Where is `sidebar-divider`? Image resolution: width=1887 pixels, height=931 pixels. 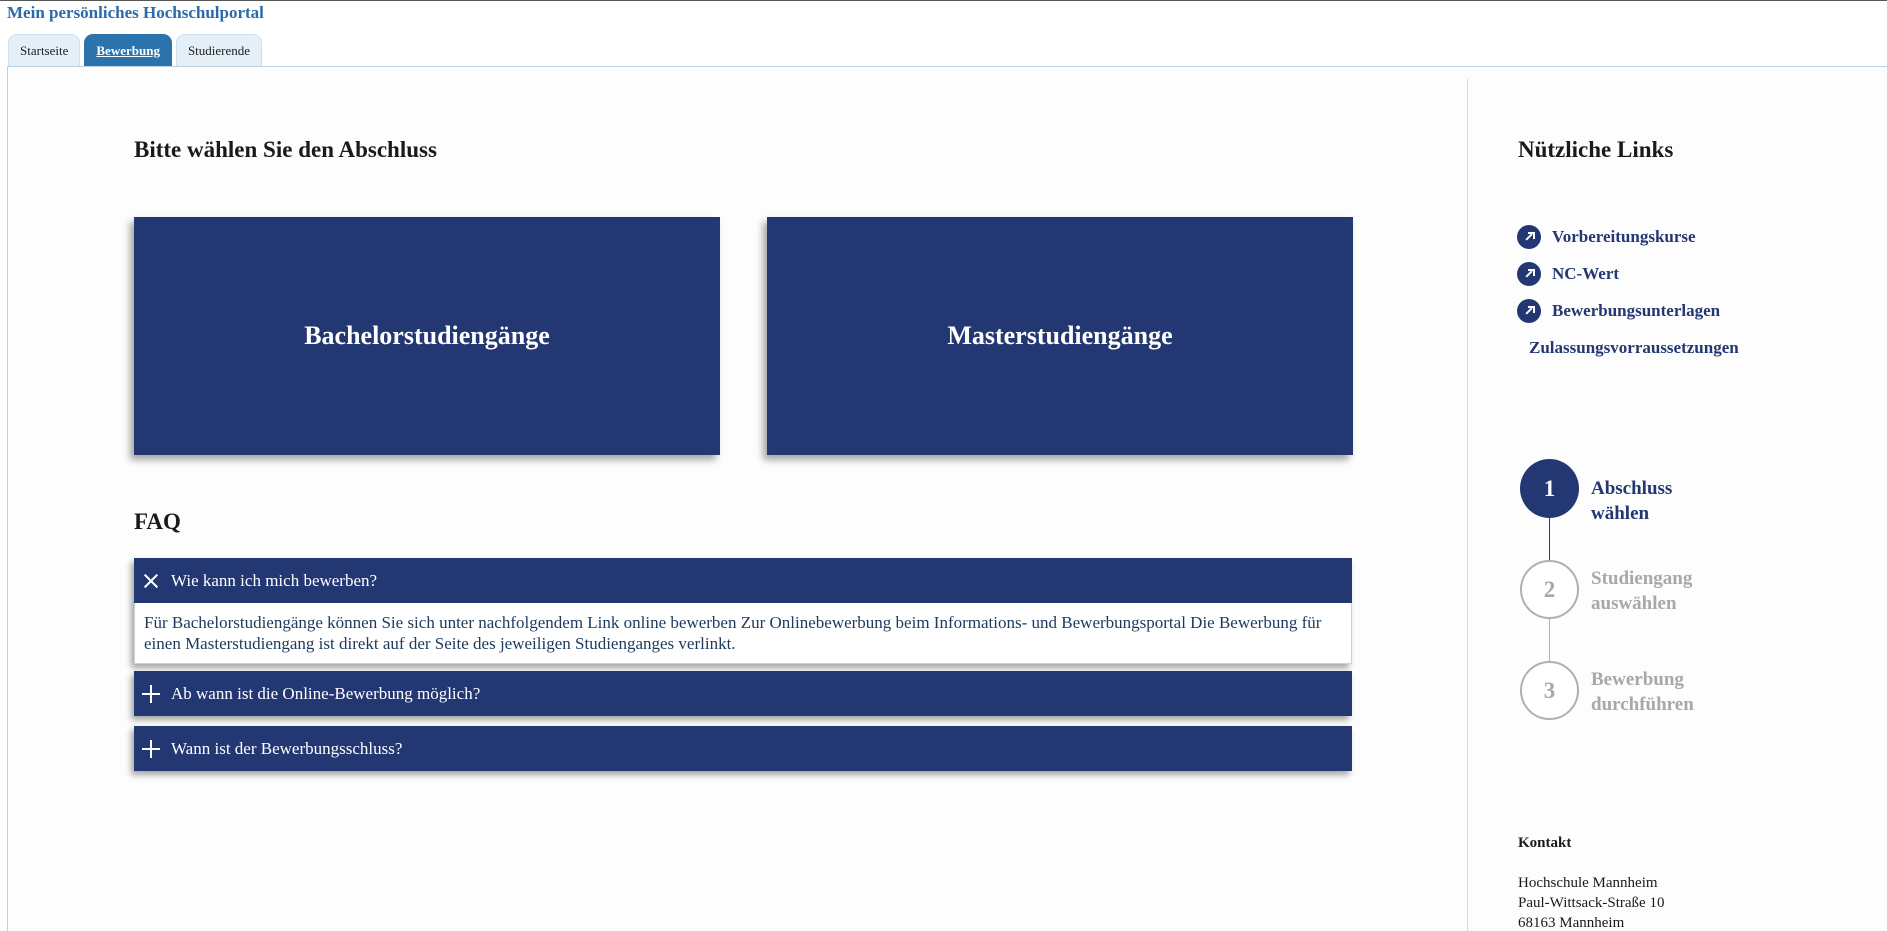 sidebar-divider is located at coordinates (1467, 505).